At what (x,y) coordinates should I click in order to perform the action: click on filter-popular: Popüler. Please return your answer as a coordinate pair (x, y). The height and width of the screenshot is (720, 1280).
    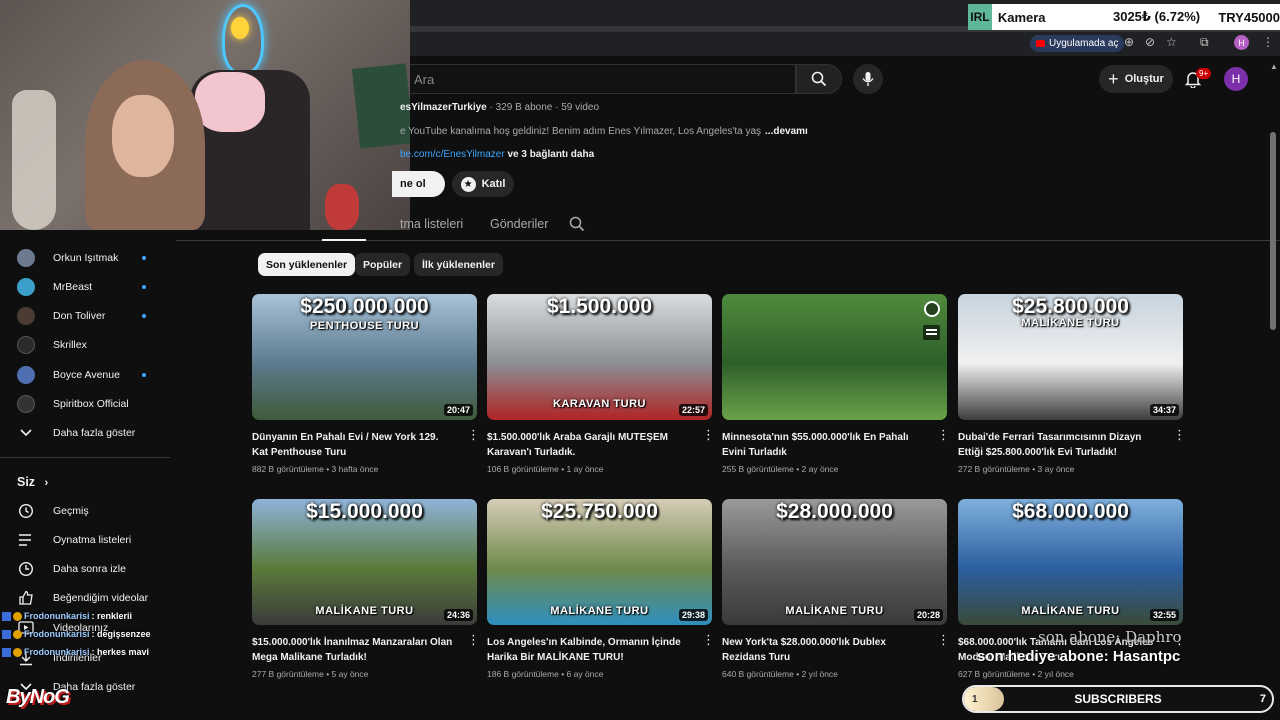
    Looking at the image, I should click on (383, 264).